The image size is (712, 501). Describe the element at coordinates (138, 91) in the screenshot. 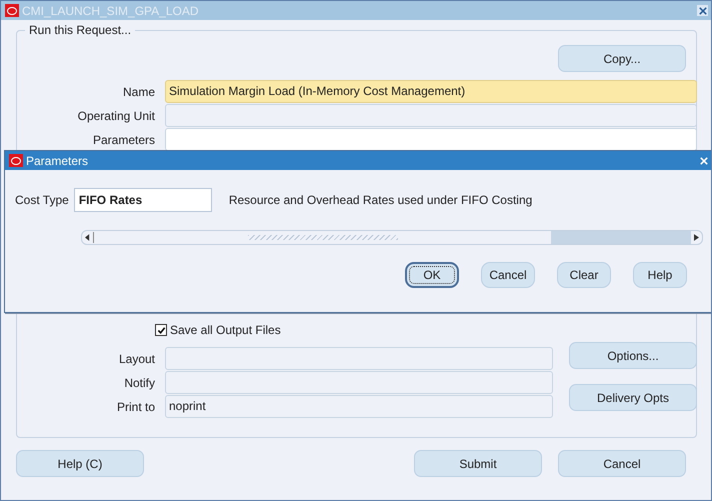

I see `field-label: Name` at that location.